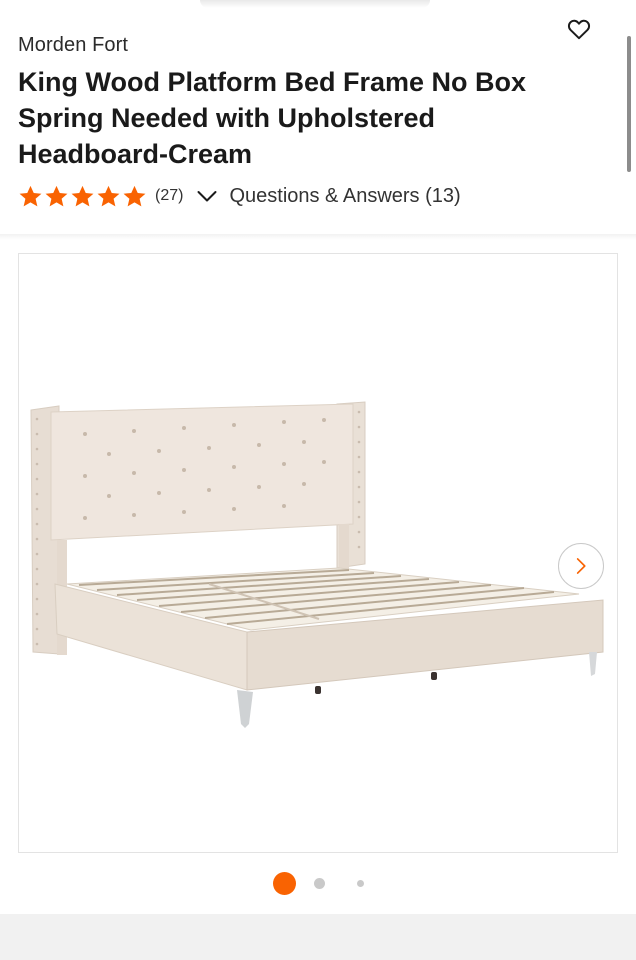 Image resolution: width=636 pixels, height=960 pixels. Describe the element at coordinates (315, 4) in the screenshot. I see `top-shadow` at that location.